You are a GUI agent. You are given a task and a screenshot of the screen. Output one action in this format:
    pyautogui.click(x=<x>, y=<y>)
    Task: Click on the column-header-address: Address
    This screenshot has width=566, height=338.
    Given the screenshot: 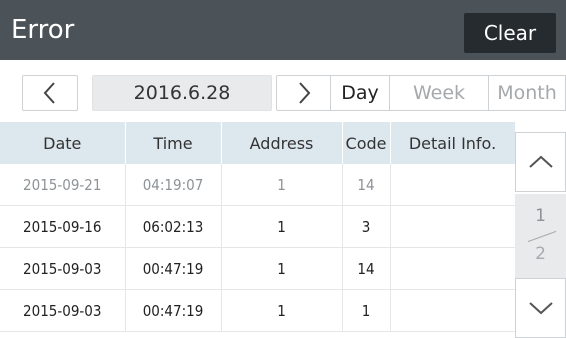 What is the action you would take?
    pyautogui.click(x=282, y=143)
    